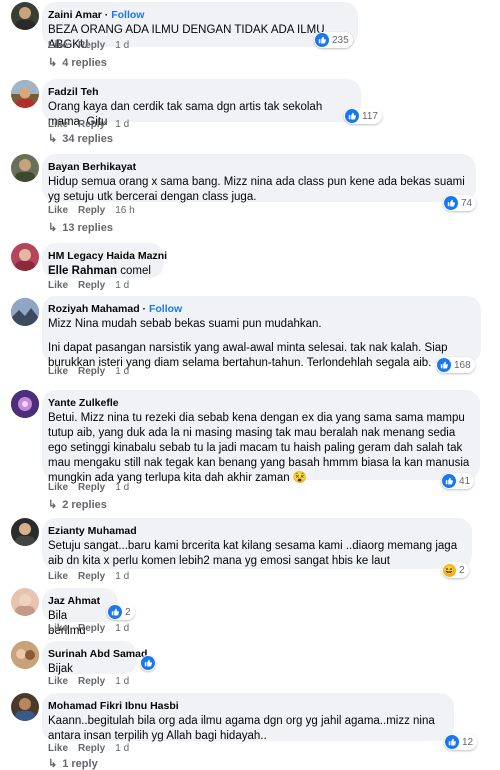 This screenshot has width=500, height=770. Describe the element at coordinates (340, 40) in the screenshot. I see `reaction-count: 235` at that location.